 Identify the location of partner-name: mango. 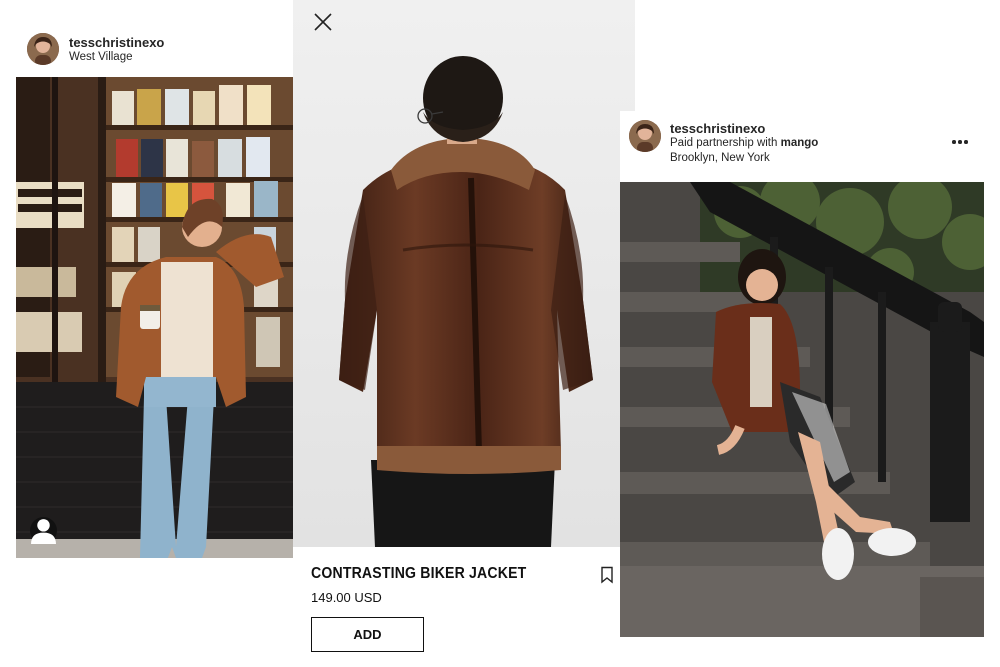
(800, 143).